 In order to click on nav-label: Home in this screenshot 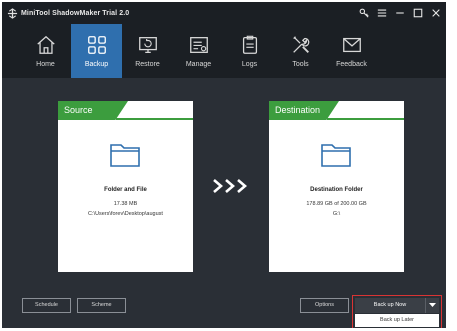, I will do `click(45, 64)`.